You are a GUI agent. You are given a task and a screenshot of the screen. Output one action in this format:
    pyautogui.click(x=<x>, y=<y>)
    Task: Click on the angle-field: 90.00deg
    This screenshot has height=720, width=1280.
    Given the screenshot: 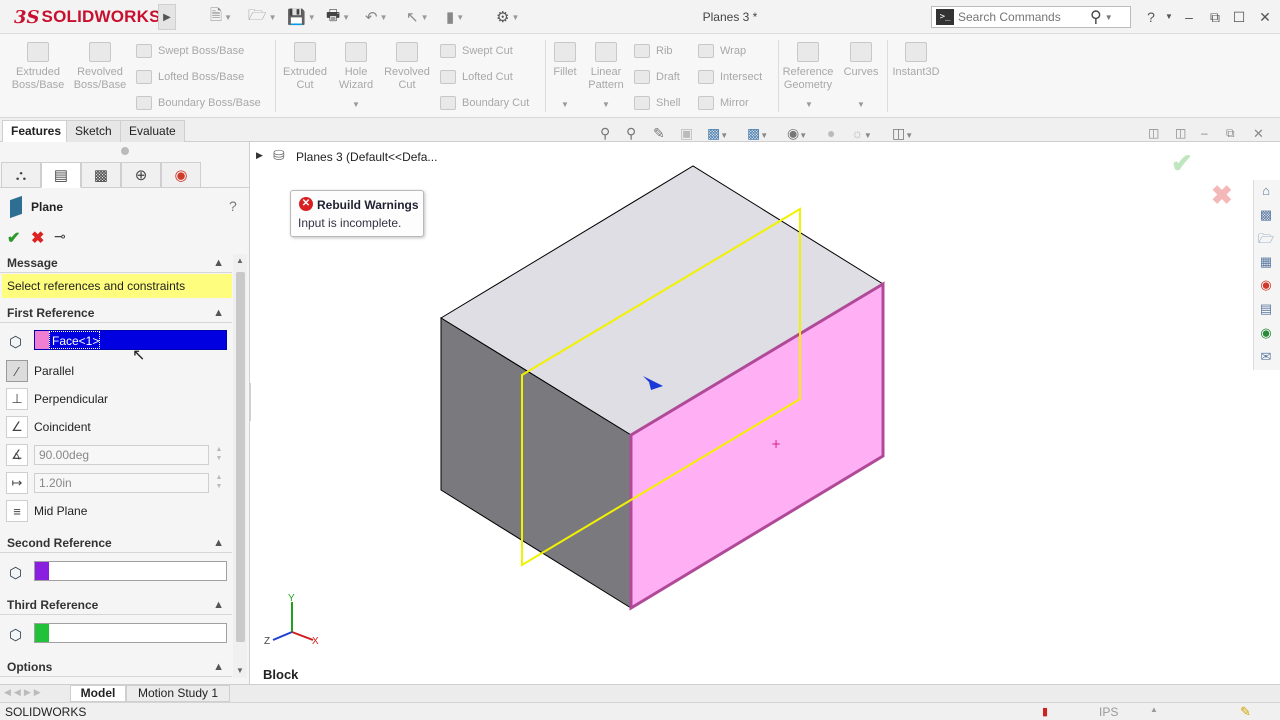 What is the action you would take?
    pyautogui.click(x=121, y=455)
    